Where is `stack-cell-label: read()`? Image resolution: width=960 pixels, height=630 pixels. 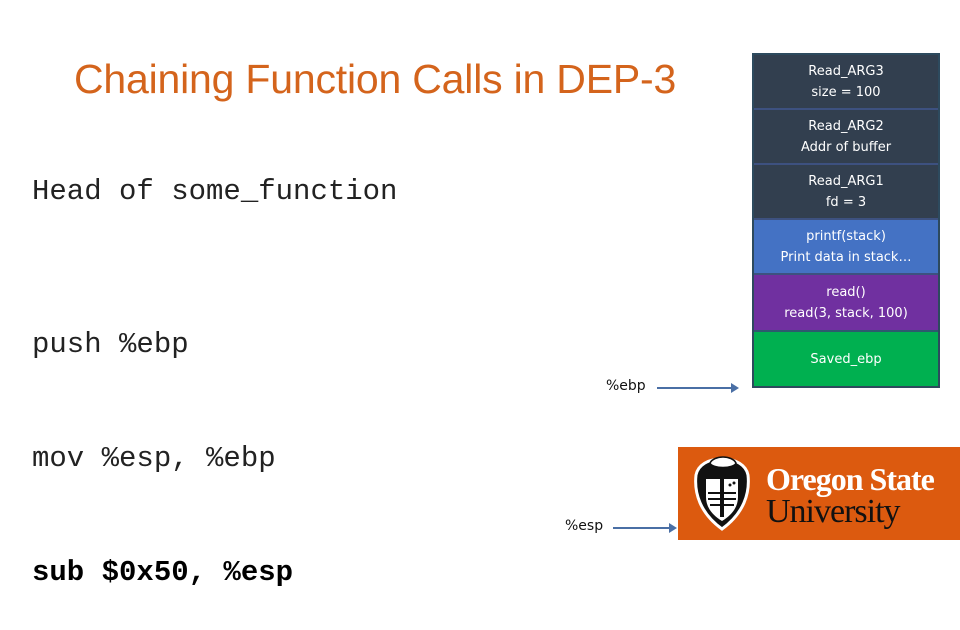
stack-cell-label: read() is located at coordinates (846, 292).